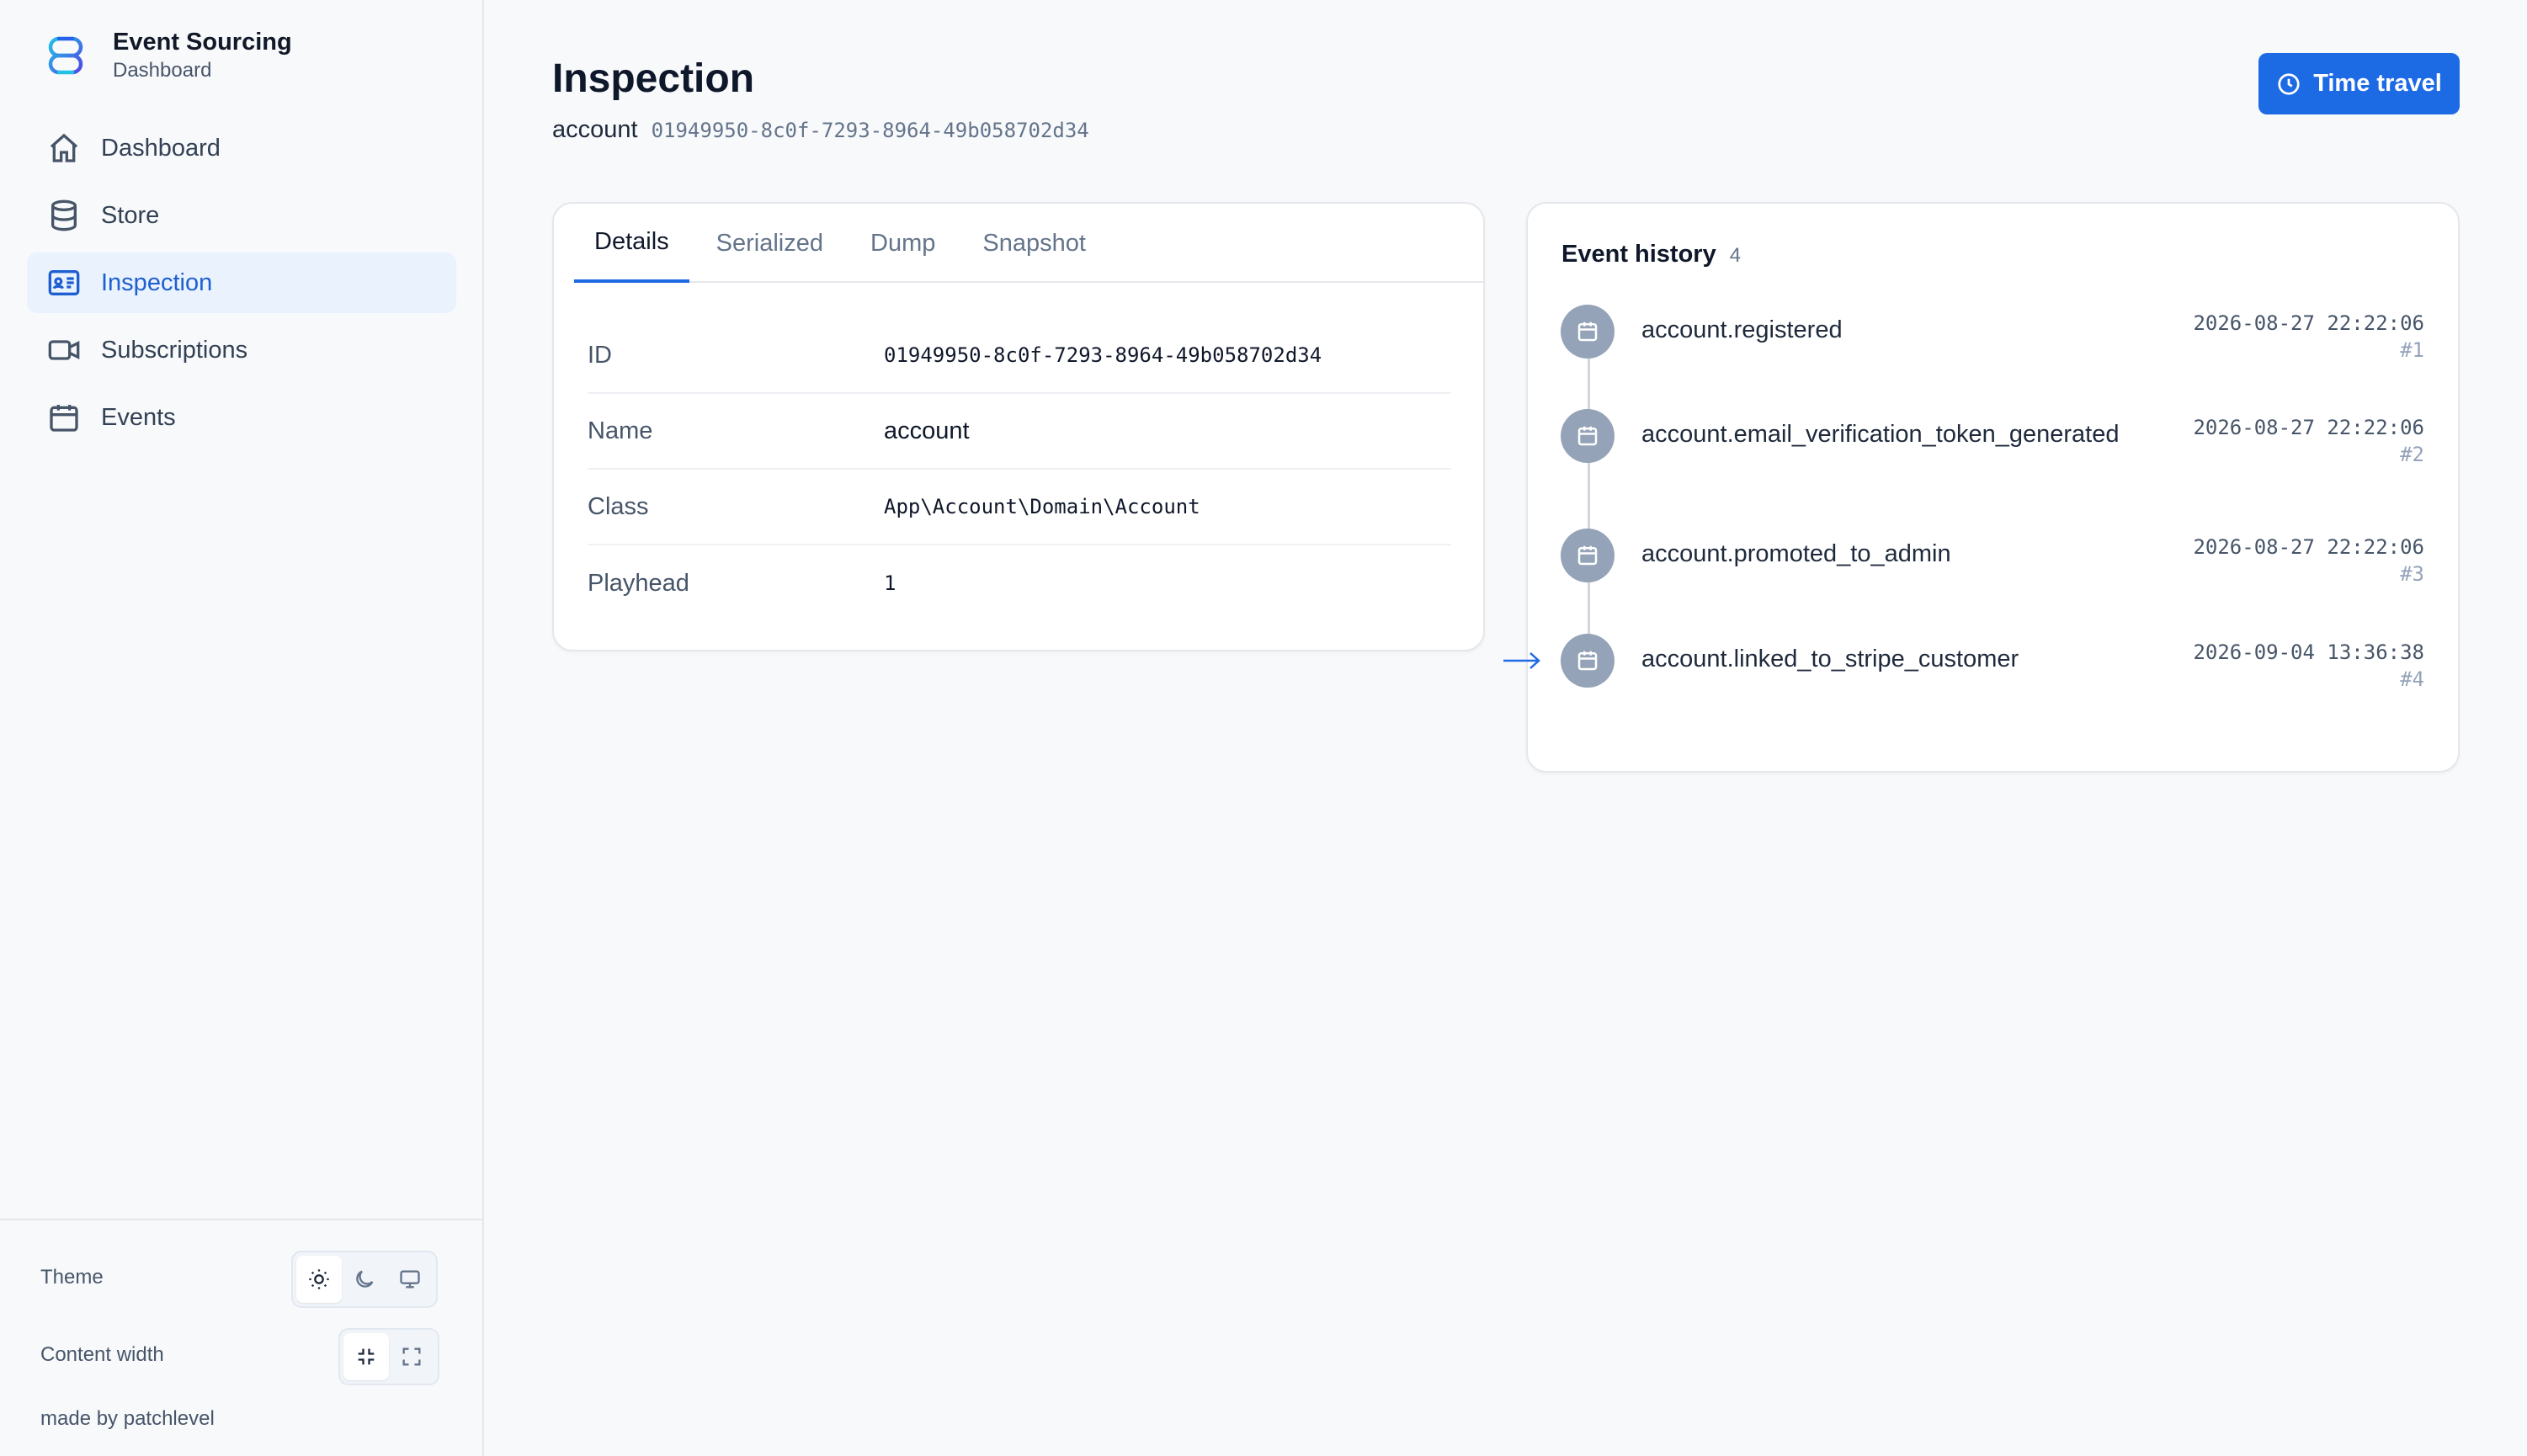 This screenshot has width=2527, height=1456. What do you see at coordinates (241, 148) in the screenshot?
I see `sidebar-item-dashboard: Dashboard` at bounding box center [241, 148].